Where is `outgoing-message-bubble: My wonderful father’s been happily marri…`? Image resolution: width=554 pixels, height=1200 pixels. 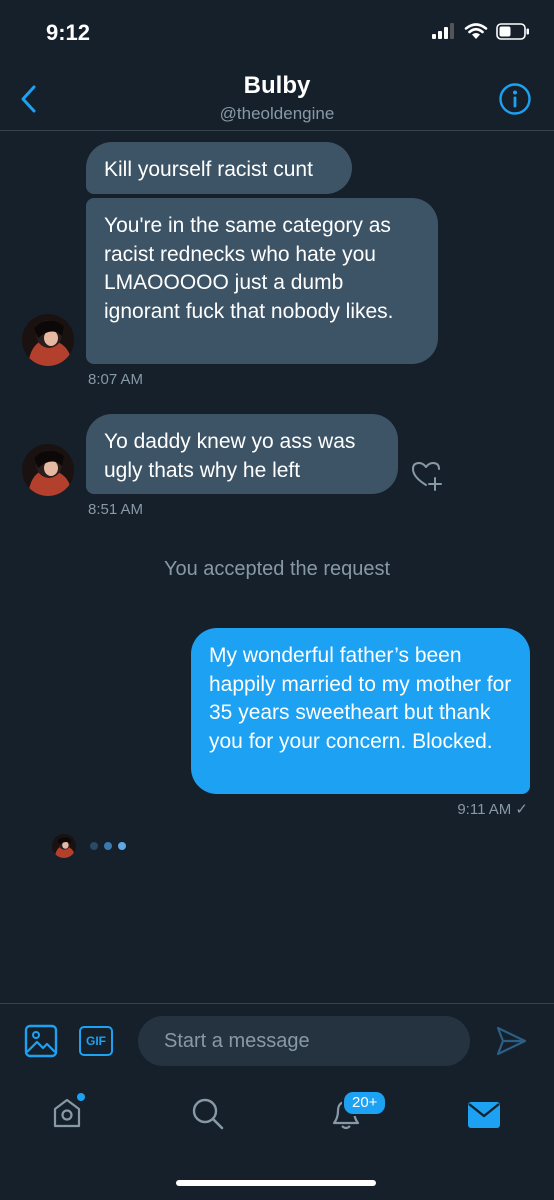
outgoing-message-bubble: My wonderful father’s been happily marri… is located at coordinates (360, 711).